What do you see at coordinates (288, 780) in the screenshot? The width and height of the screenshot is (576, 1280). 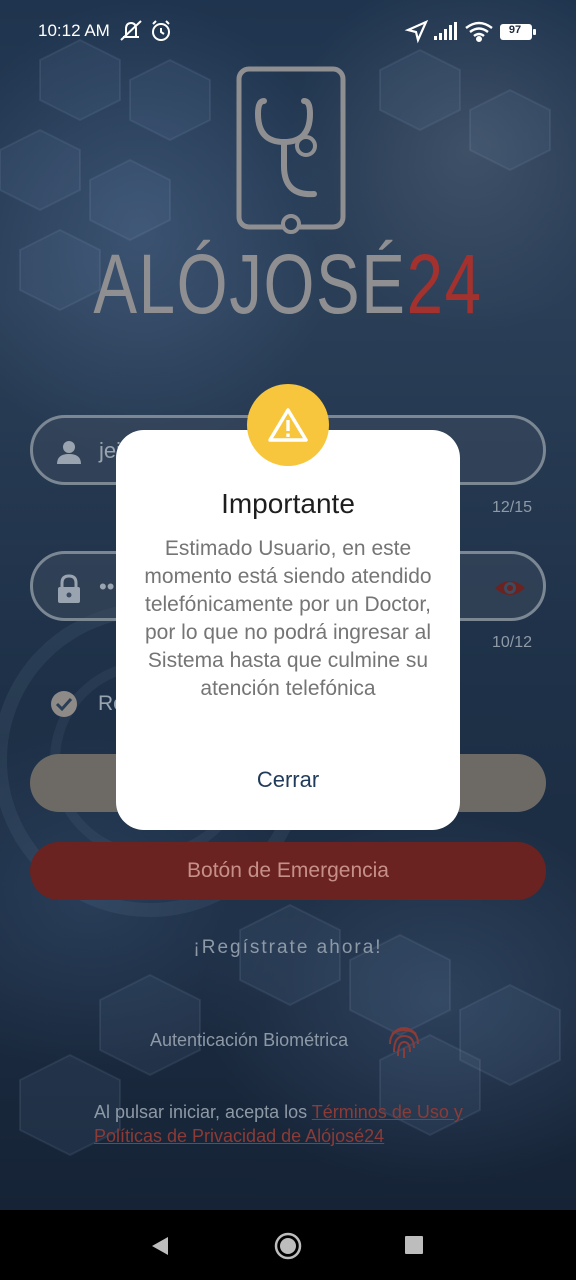 I see `close-button: Cerrar` at bounding box center [288, 780].